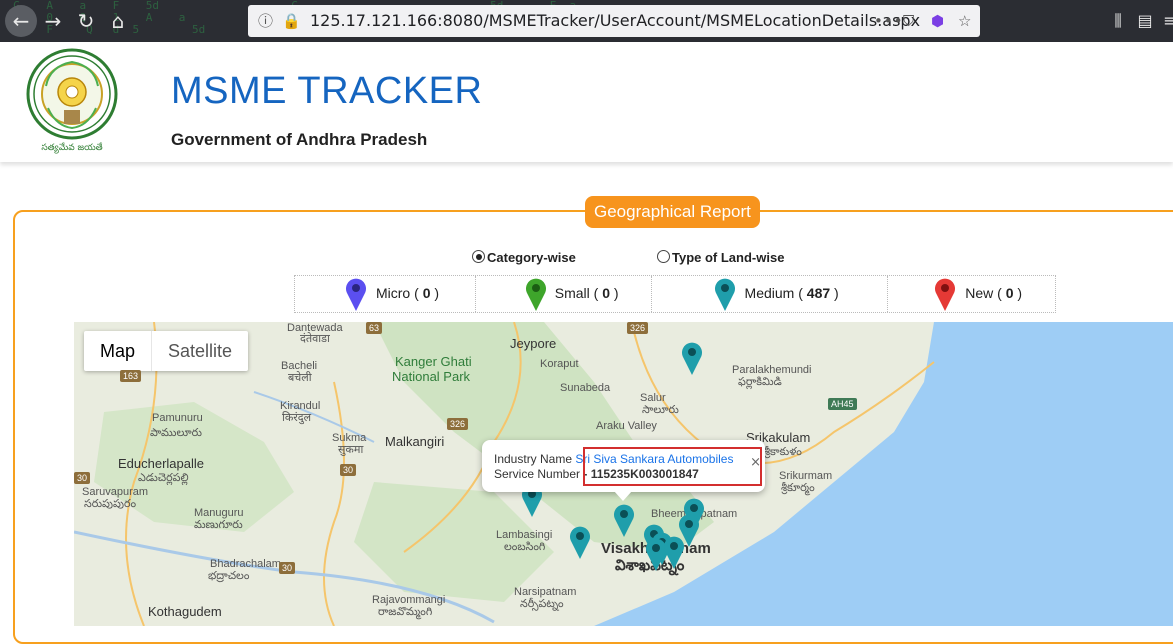 The height and width of the screenshot is (644, 1173). I want to click on place-label: Araku Valley, so click(626, 426).